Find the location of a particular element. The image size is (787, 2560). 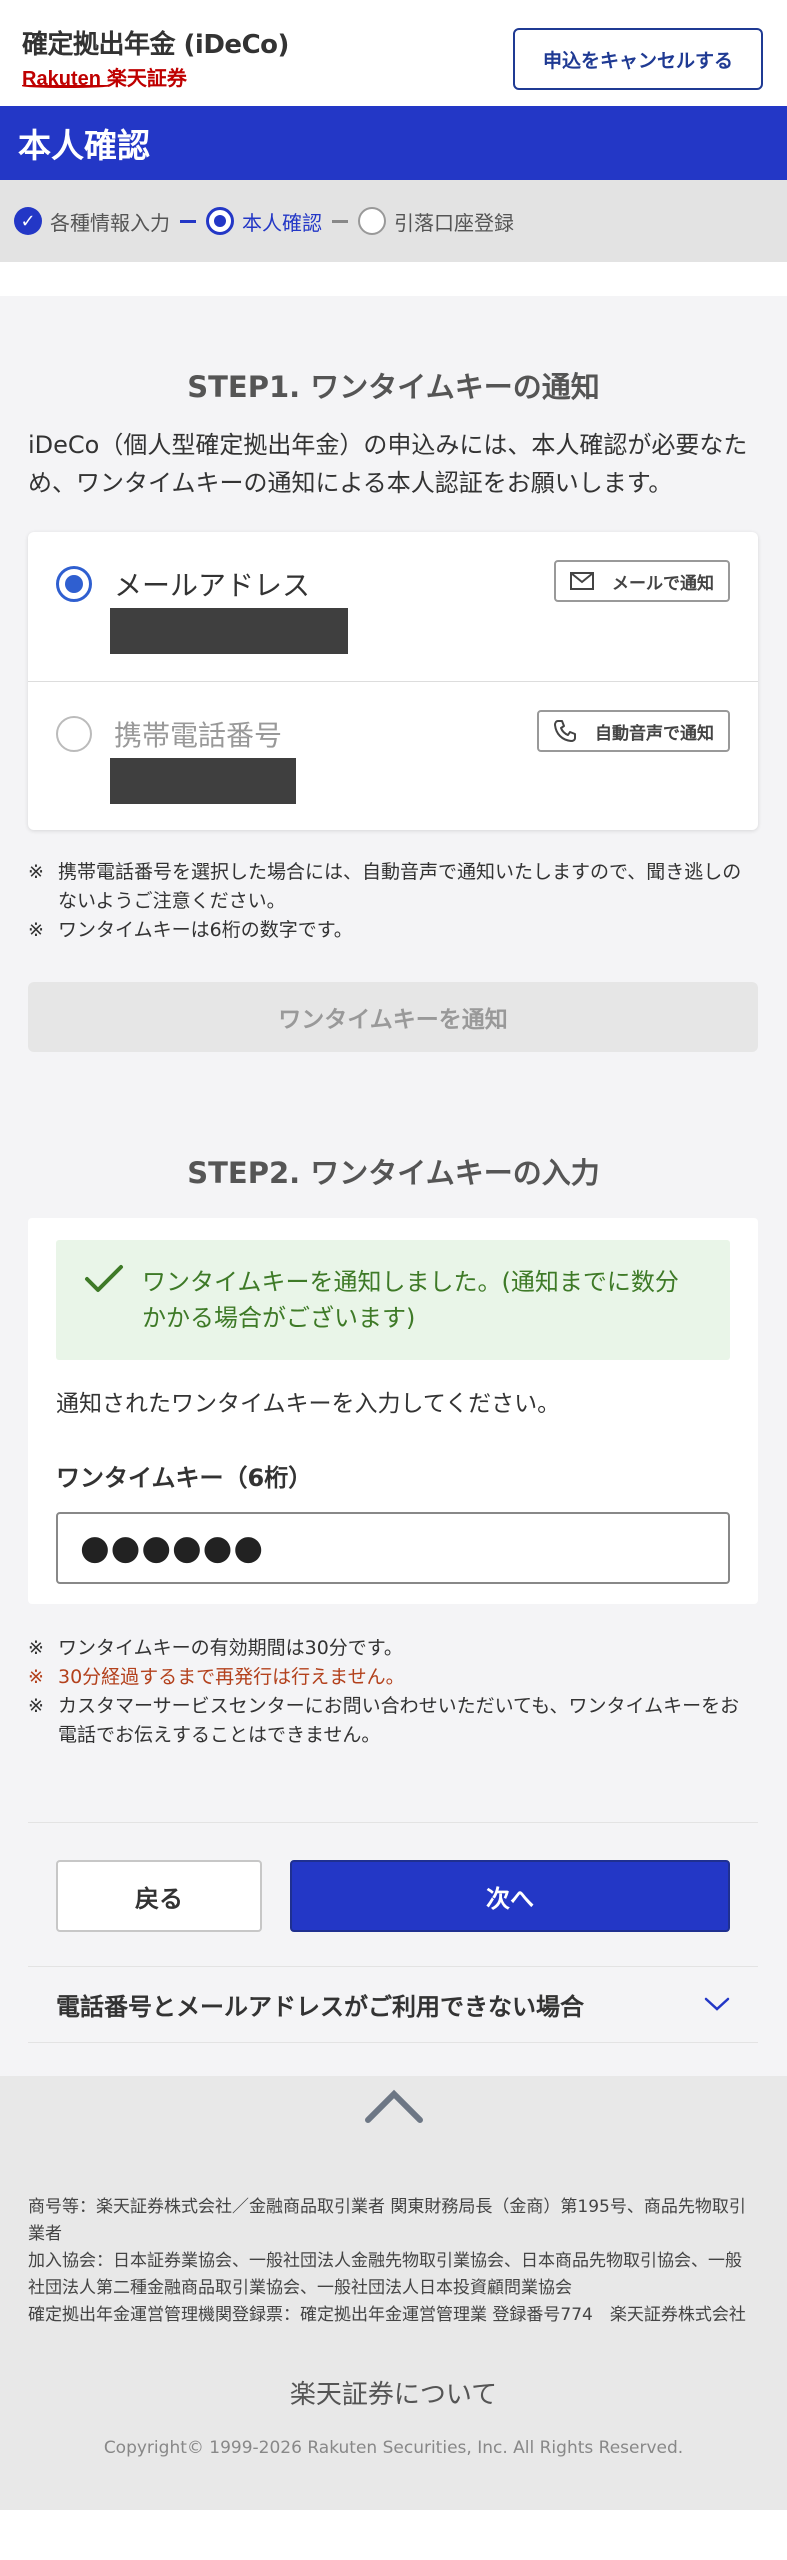

step-label-input: 各種情報入力 is located at coordinates (110, 222).